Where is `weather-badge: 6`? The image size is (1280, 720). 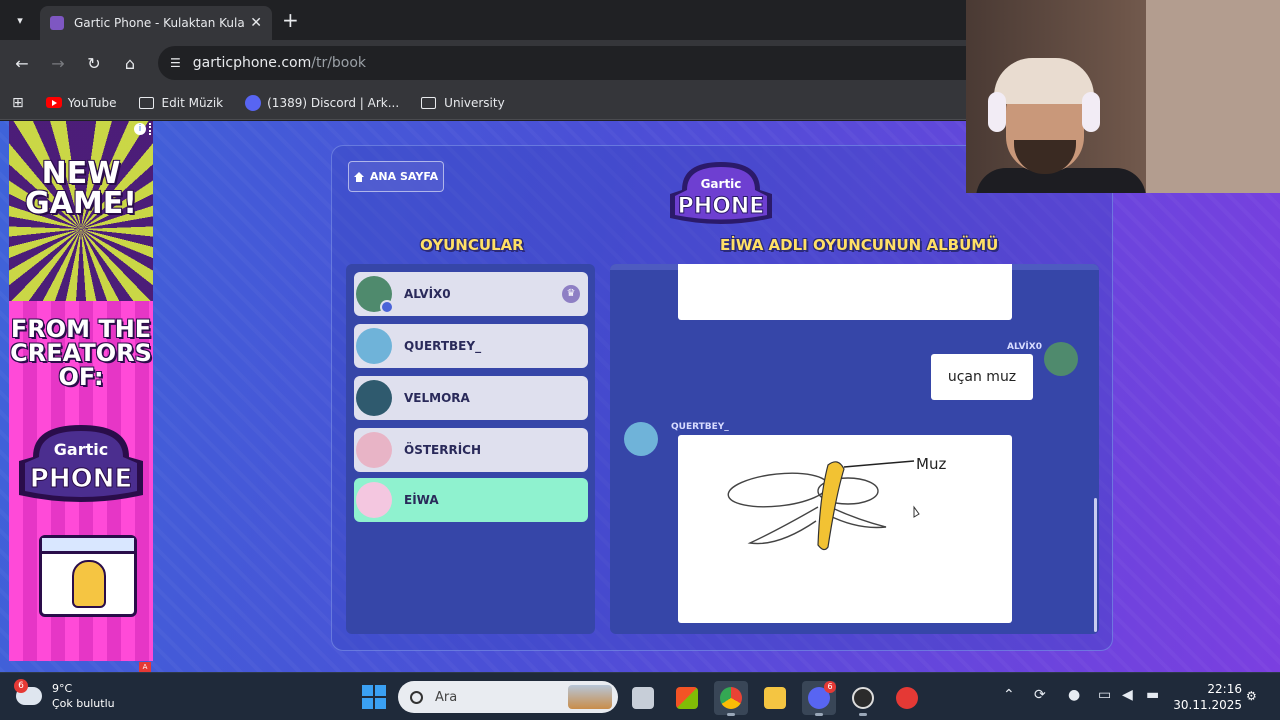 weather-badge: 6 is located at coordinates (21, 686).